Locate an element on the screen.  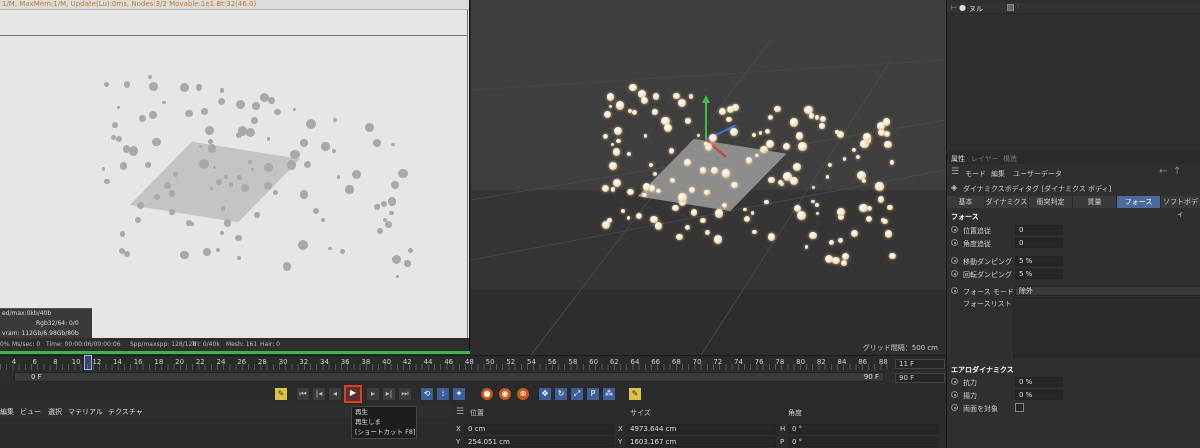
position-x-field: 0 cm is located at coordinates (539, 429).